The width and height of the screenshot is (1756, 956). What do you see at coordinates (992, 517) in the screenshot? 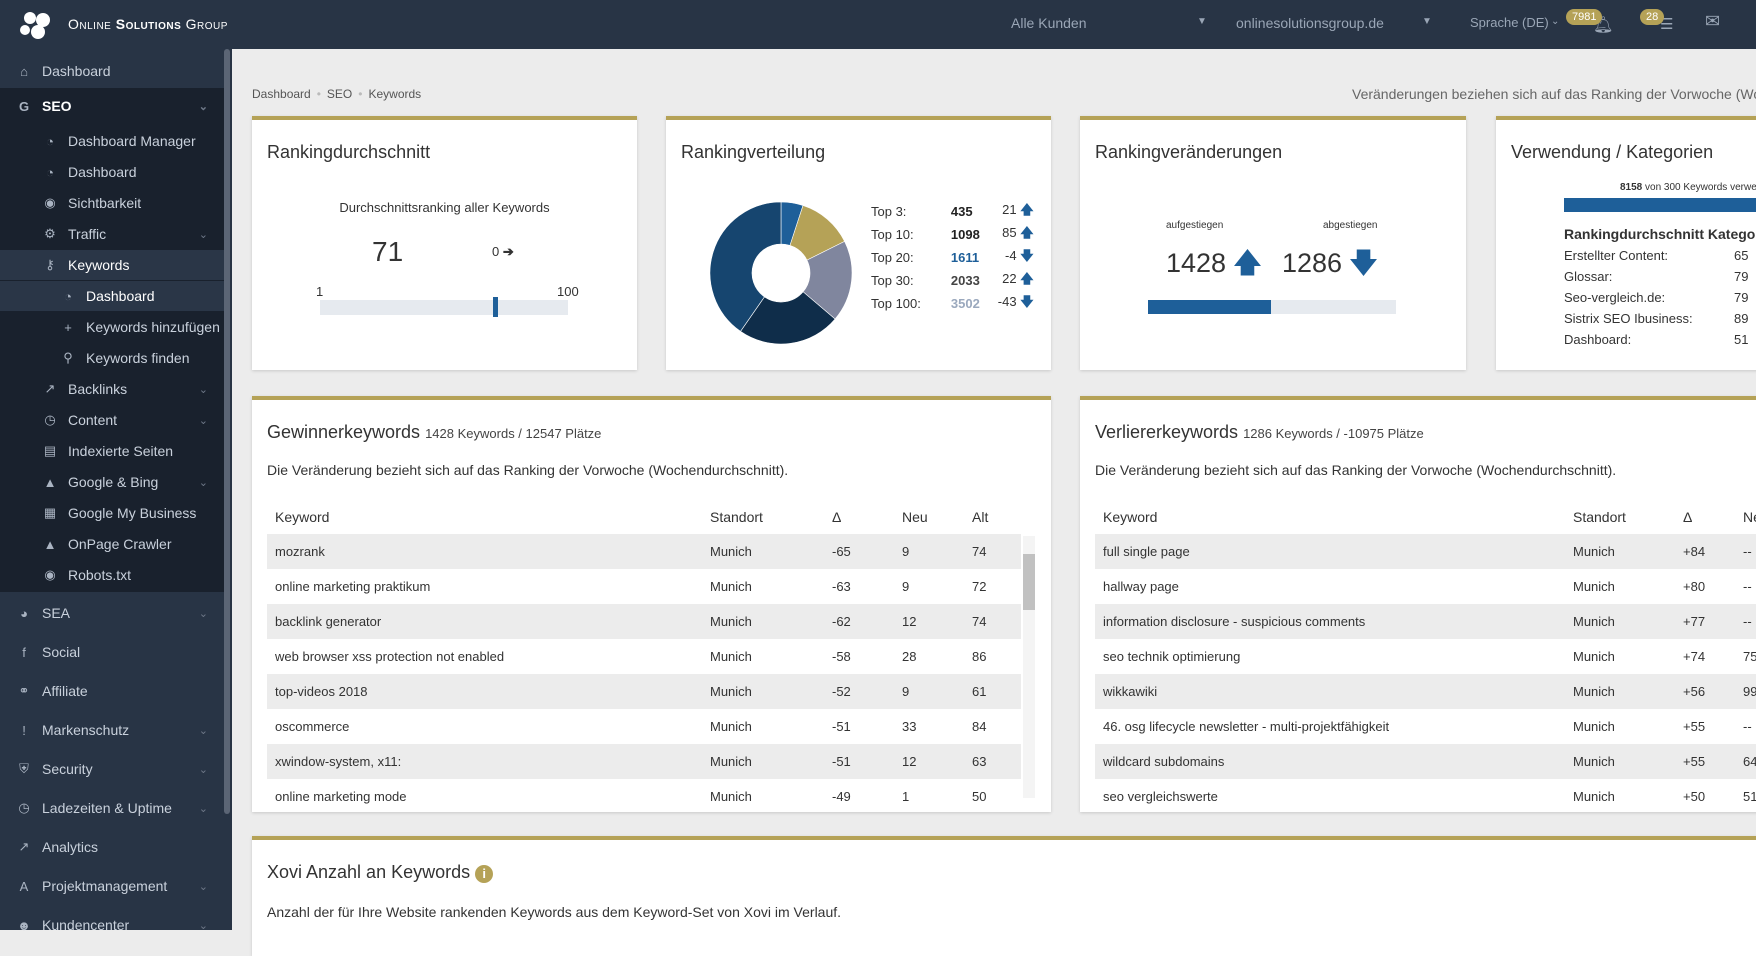
I see `column-header-4: Alt` at bounding box center [992, 517].